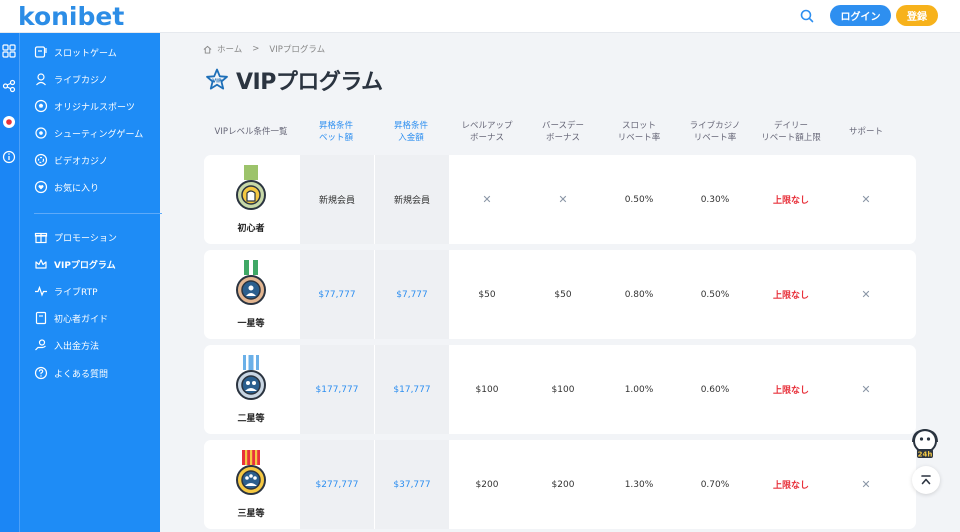 This screenshot has width=960, height=532. I want to click on bet-requirement: $77,777, so click(337, 294).